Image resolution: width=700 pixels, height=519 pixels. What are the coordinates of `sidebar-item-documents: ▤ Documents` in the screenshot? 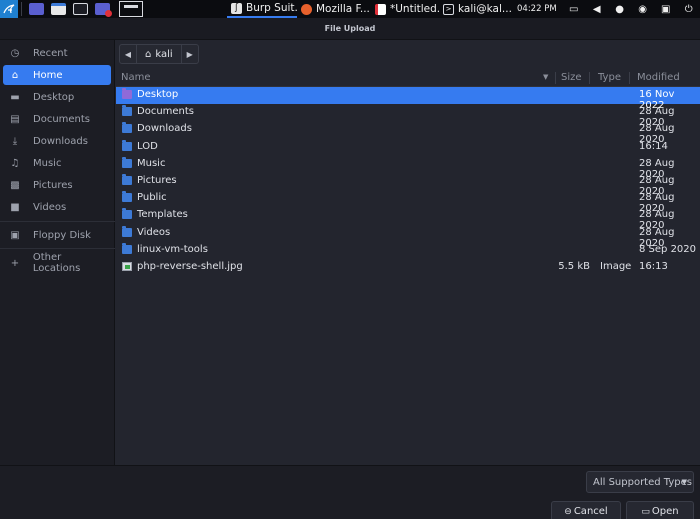 It's located at (57, 119).